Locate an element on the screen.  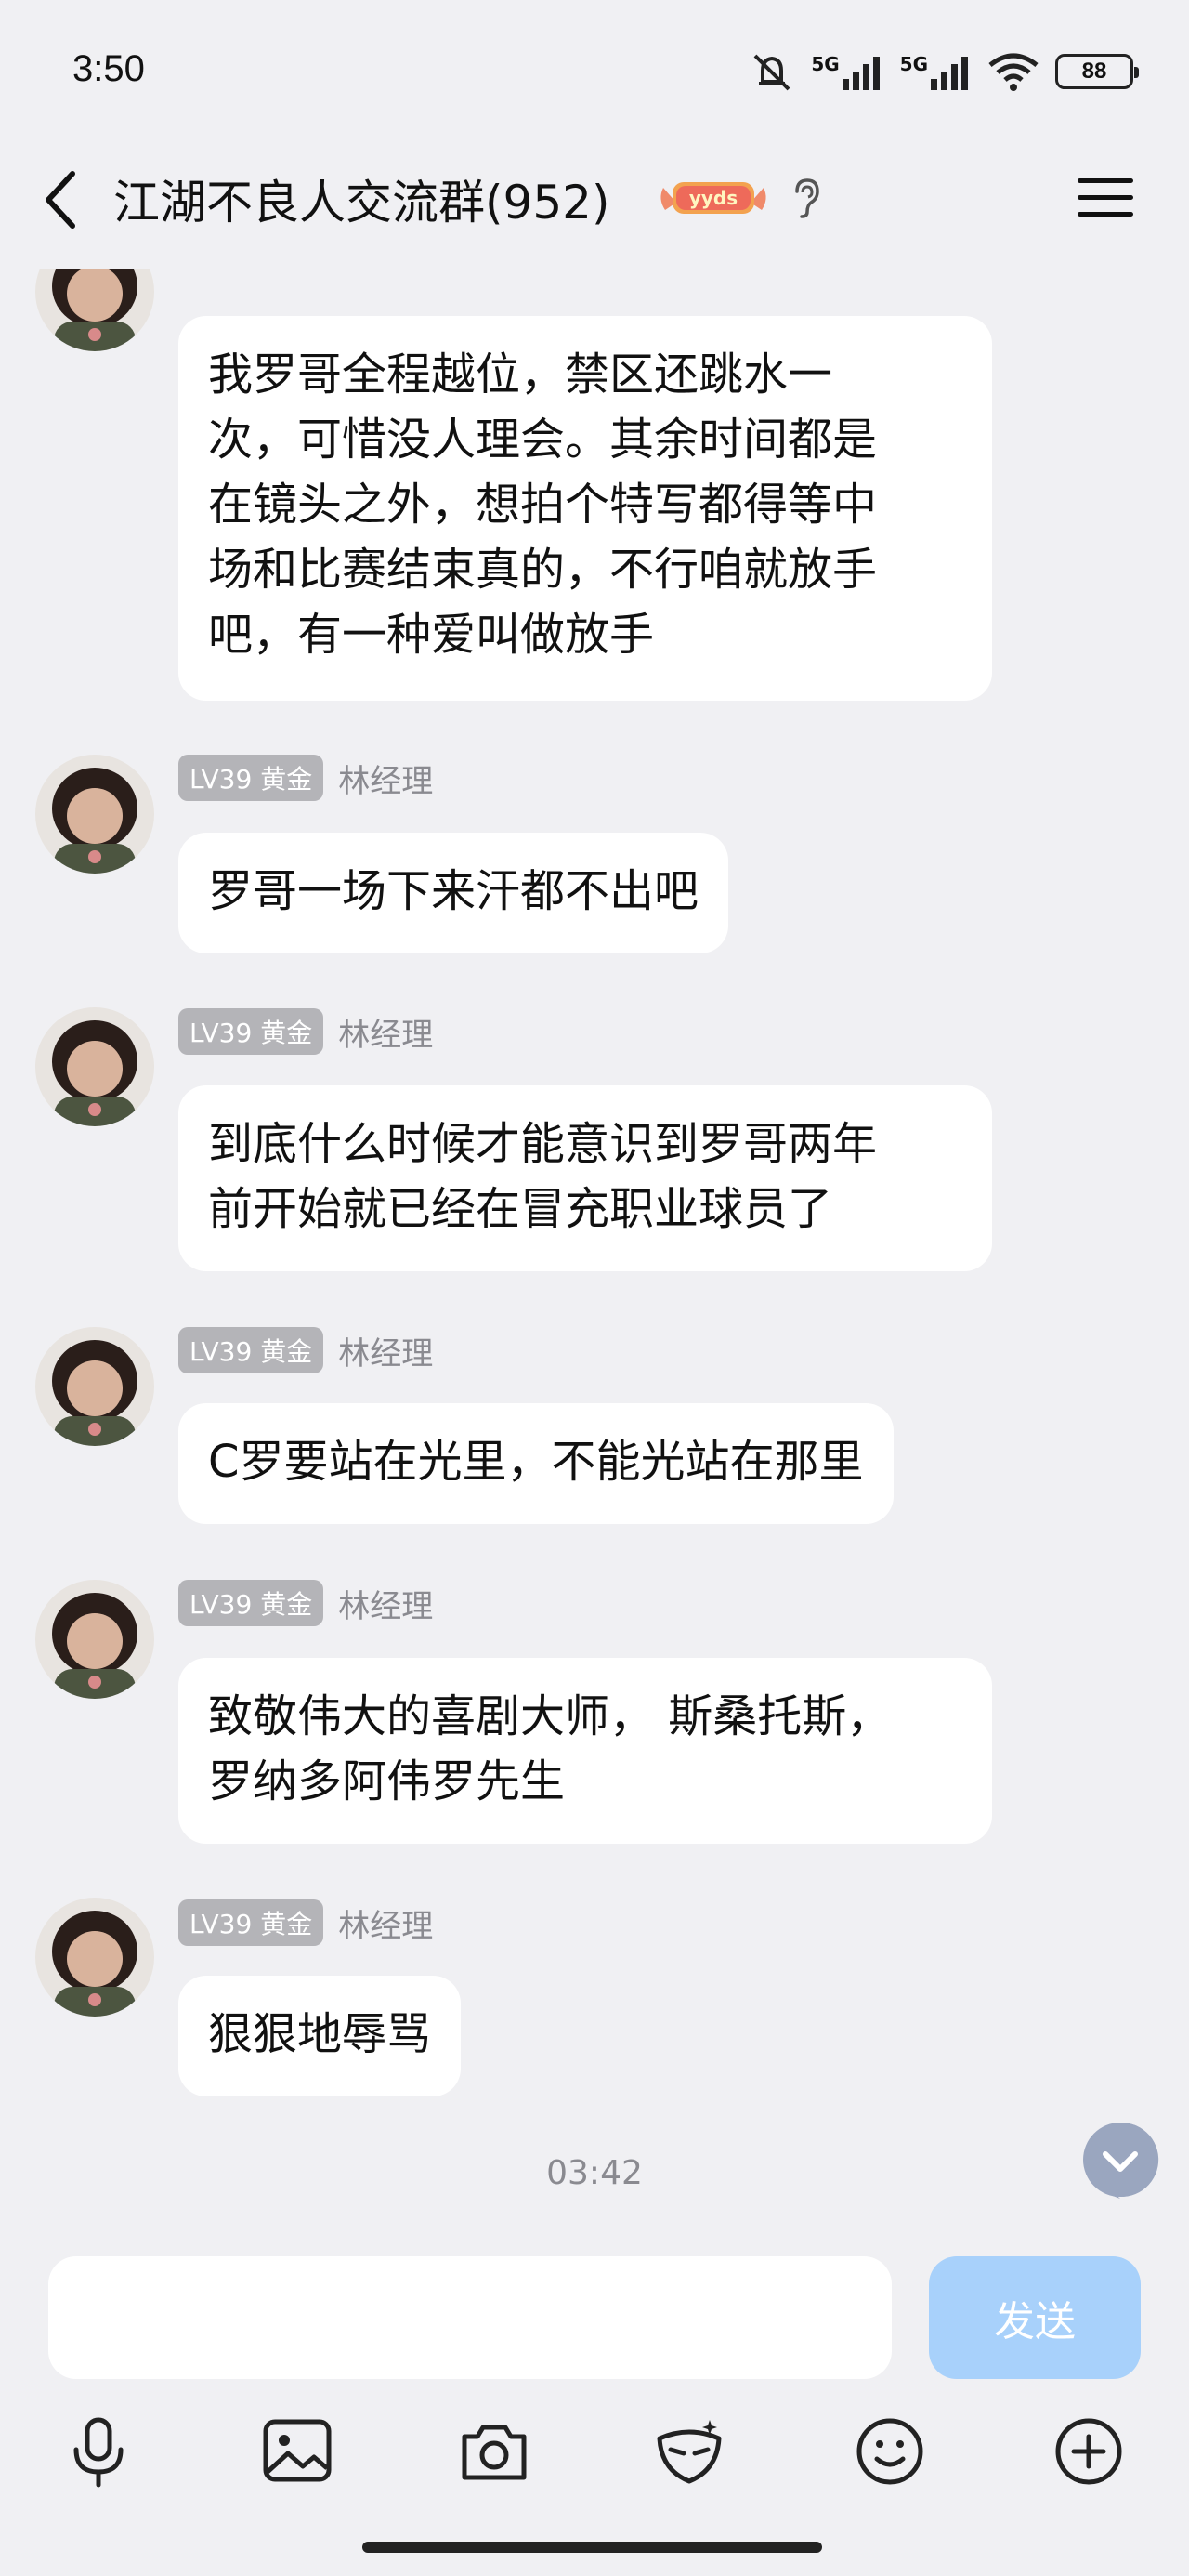
yyds-badge-icon: yyds is located at coordinates (713, 198).